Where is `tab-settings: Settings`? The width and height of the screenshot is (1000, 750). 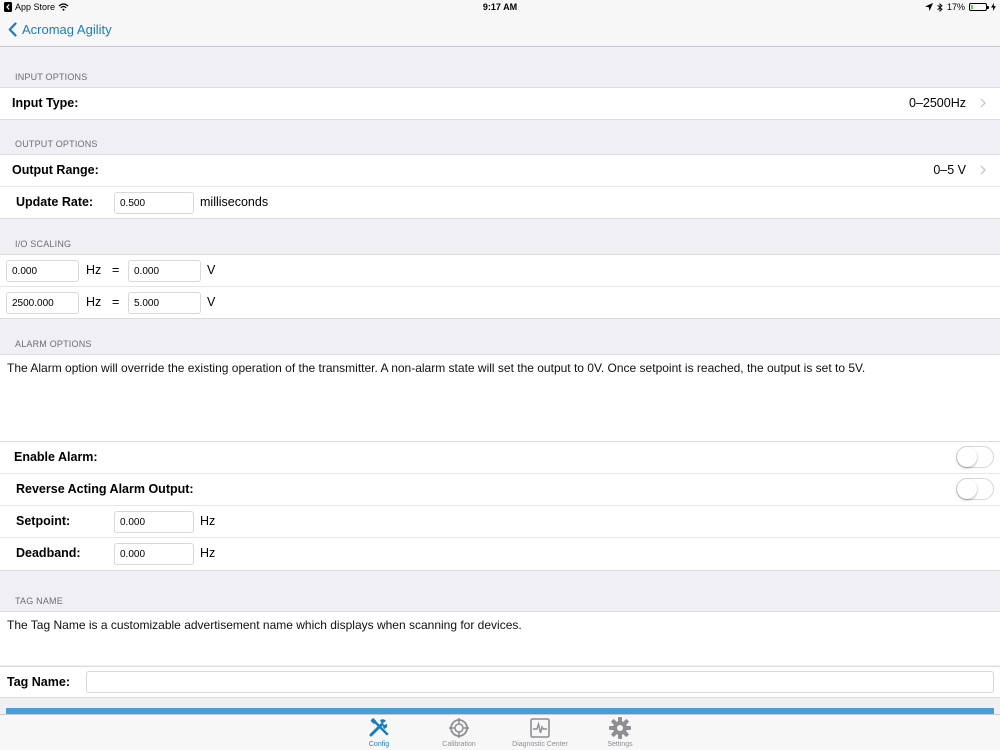
tab-settings: Settings is located at coordinates (620, 732).